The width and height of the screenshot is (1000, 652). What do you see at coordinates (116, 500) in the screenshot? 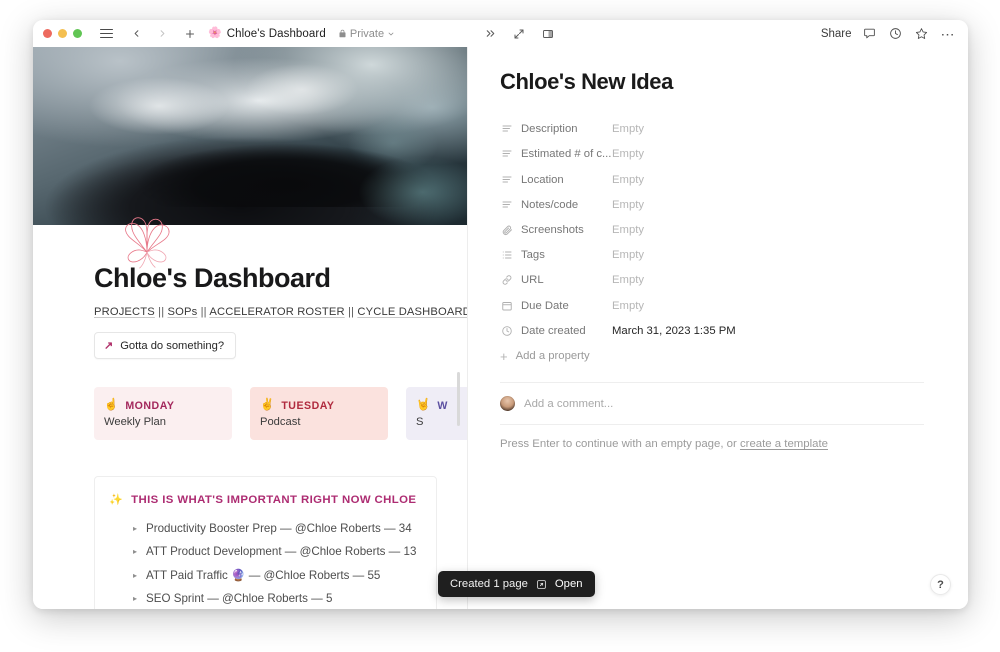
I see `sparkles-icon: ✨` at bounding box center [116, 500].